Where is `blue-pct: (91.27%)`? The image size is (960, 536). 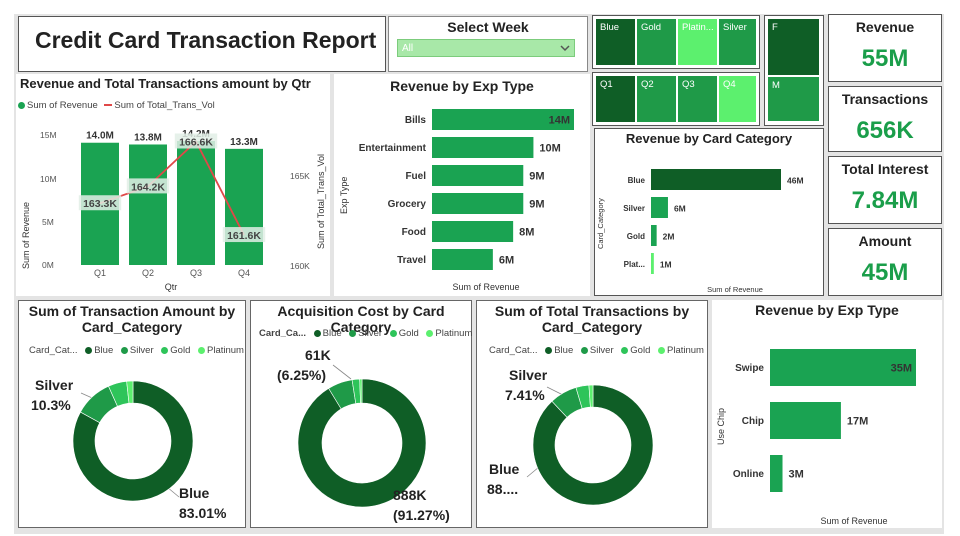
blue-pct: (91.27%) is located at coordinates (421, 515).